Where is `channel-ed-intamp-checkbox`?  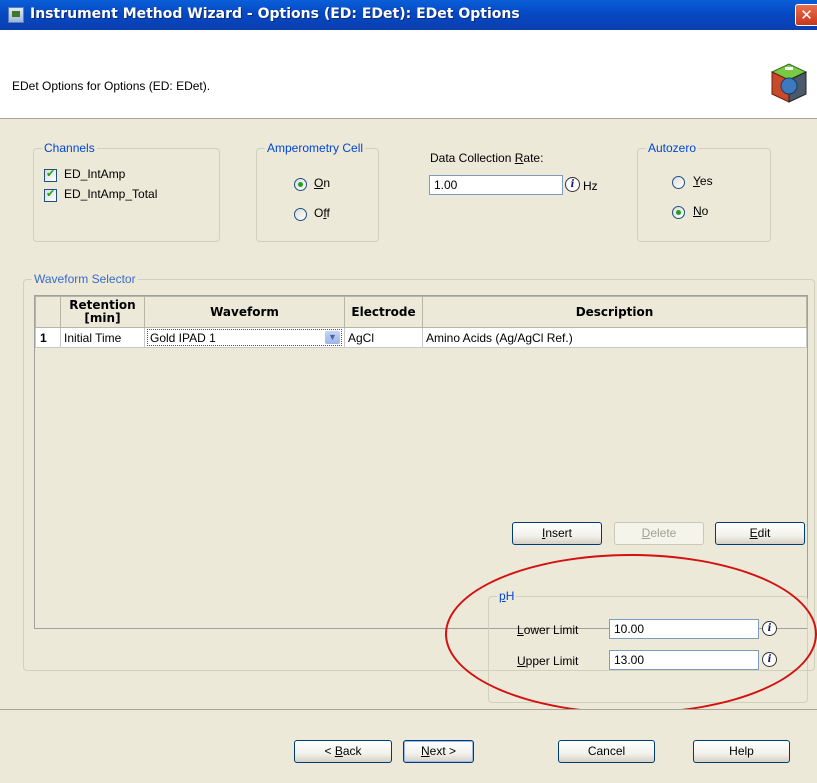
channel-ed-intamp-checkbox is located at coordinates (50, 174).